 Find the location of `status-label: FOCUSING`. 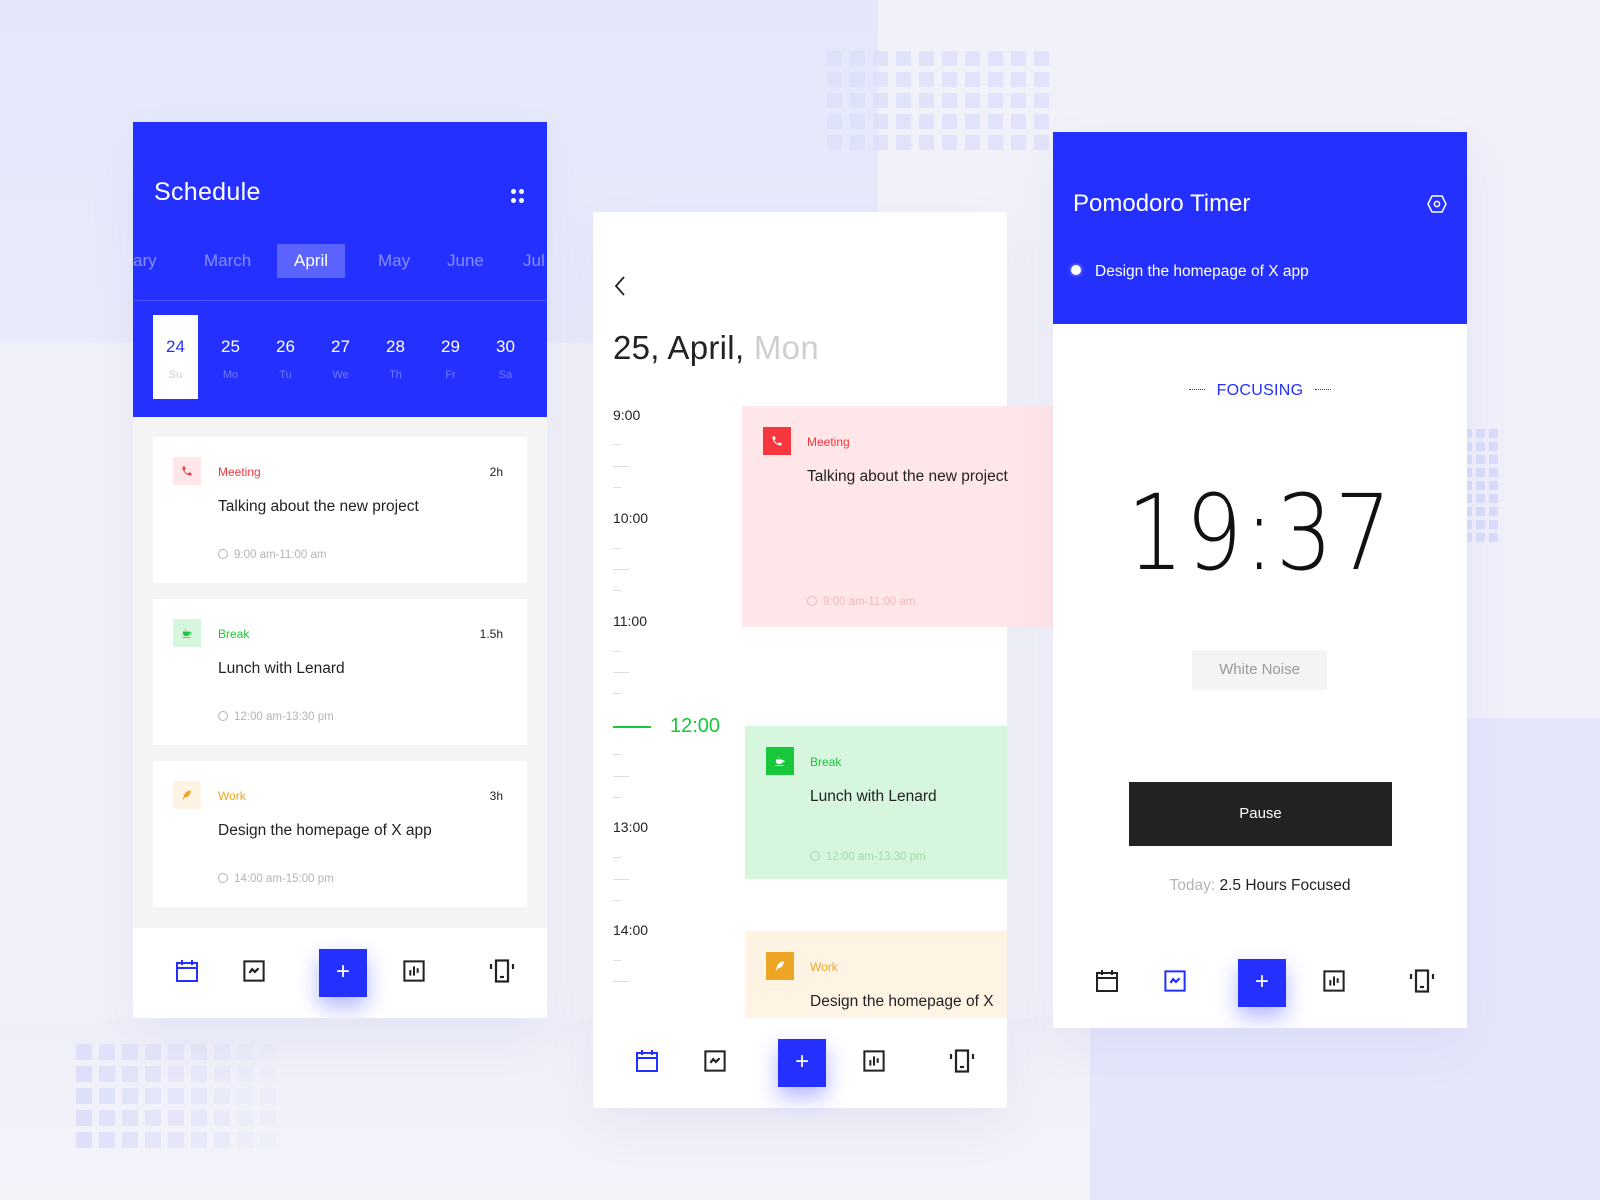

status-label: FOCUSING is located at coordinates (1260, 391).